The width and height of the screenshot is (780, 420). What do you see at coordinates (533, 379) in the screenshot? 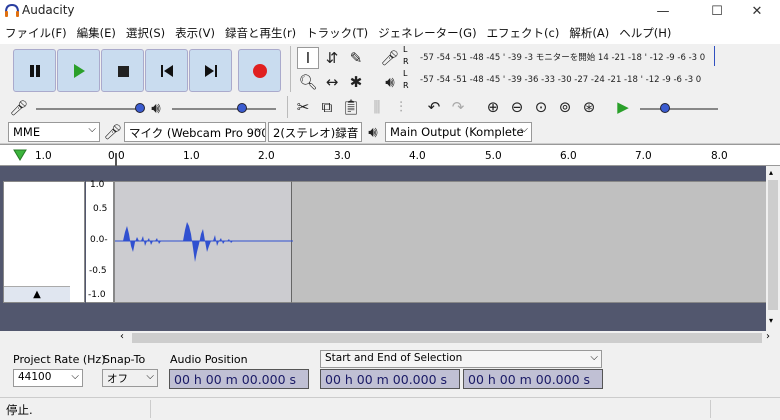
I see `selection-end-time: 00 h 00 m 00.000 s` at bounding box center [533, 379].